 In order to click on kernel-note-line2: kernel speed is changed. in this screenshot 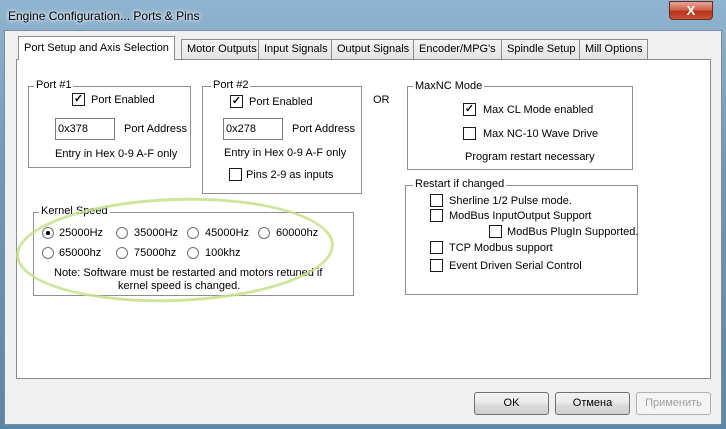, I will do `click(179, 286)`.